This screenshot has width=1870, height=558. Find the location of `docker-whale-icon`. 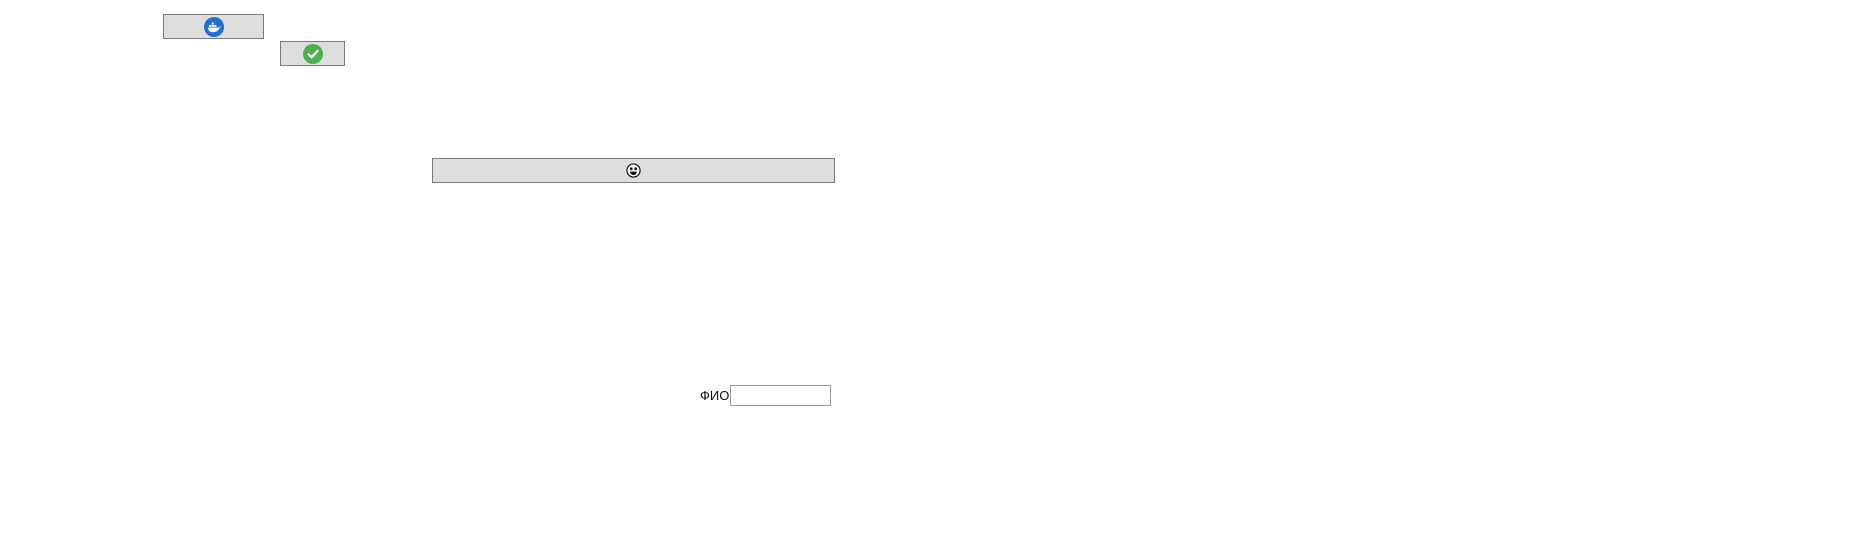

docker-whale-icon is located at coordinates (213, 26).